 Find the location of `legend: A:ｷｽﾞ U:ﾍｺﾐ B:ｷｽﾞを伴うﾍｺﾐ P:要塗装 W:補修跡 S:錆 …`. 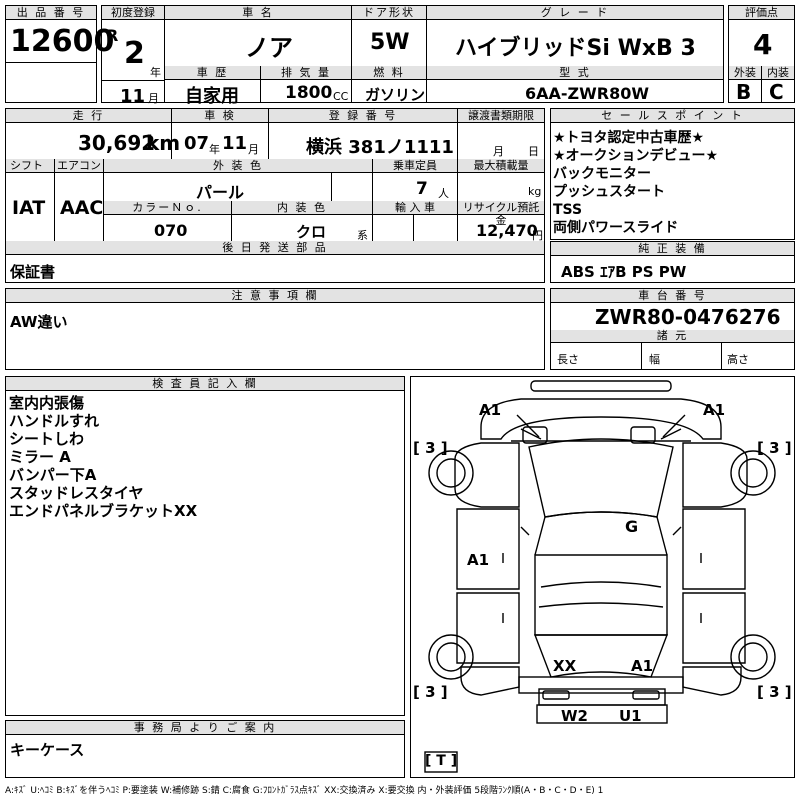

legend: A:ｷｽﾞ U:ﾍｺﾐ B:ｷｽﾞを伴うﾍｺﾐ P:要塗装 W:補修跡 S:錆 … is located at coordinates (304, 791).